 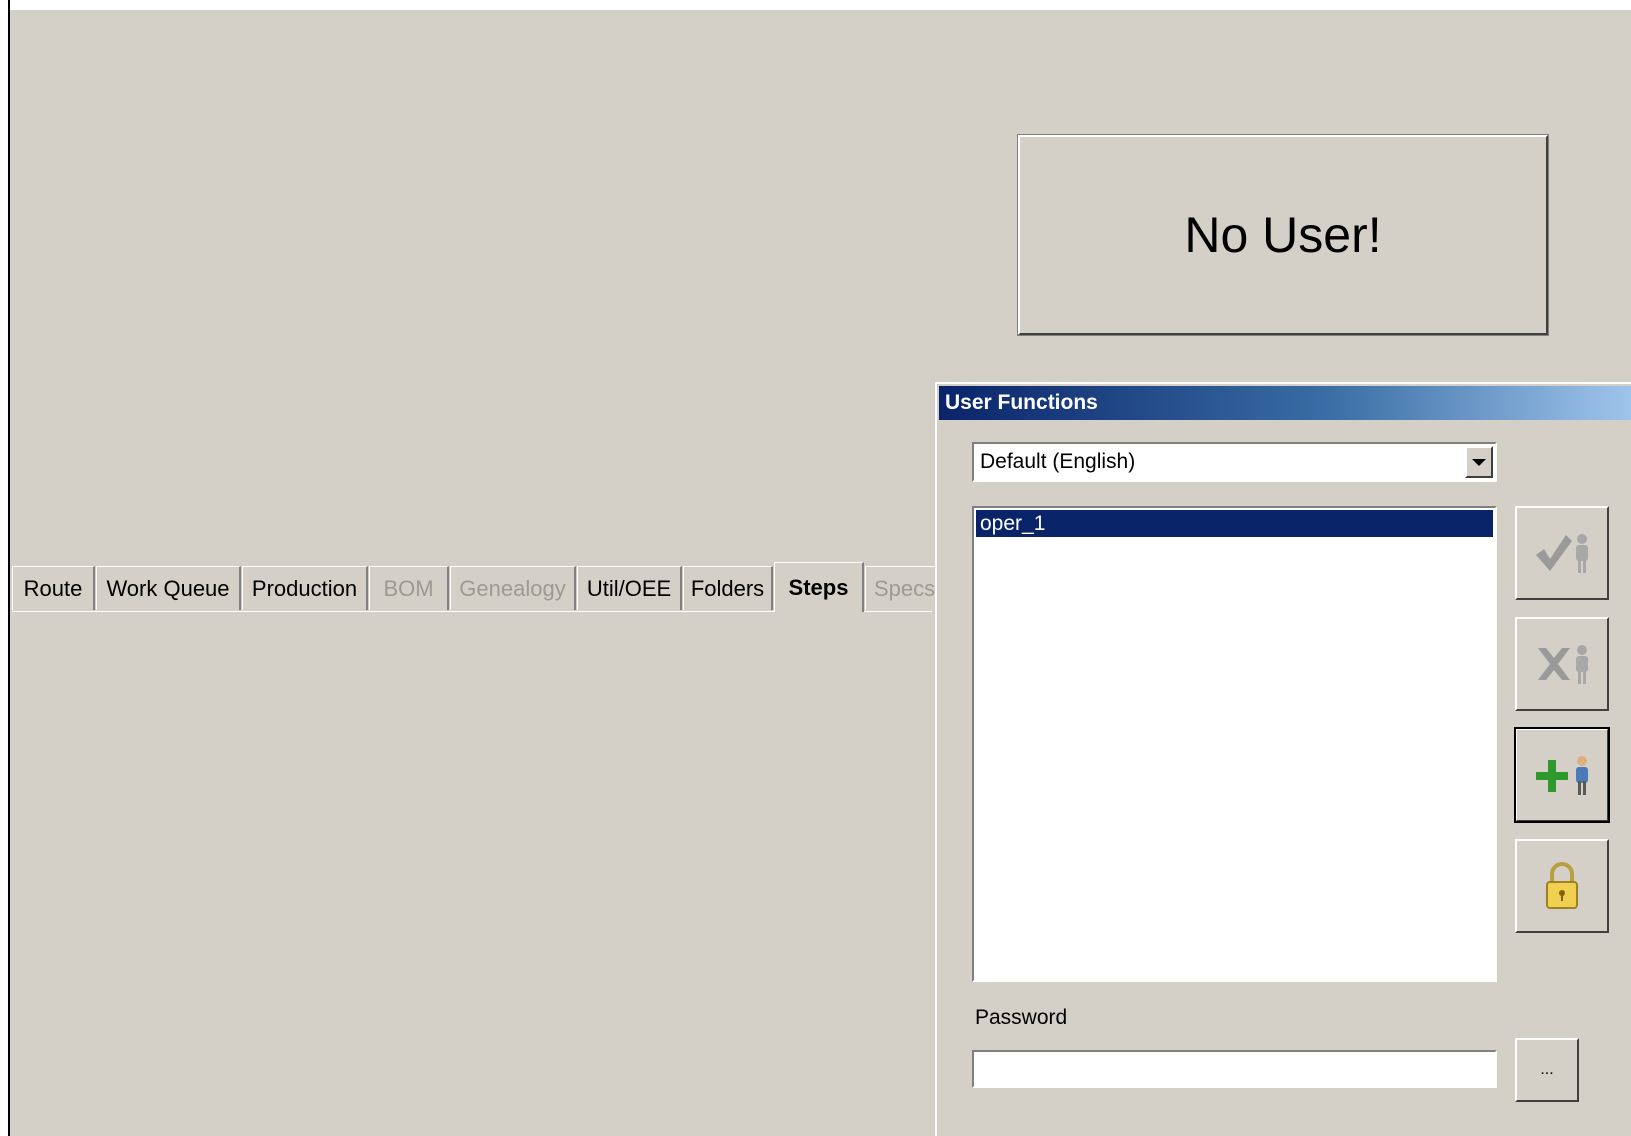 I want to click on tab-label: BOM, so click(x=408, y=588).